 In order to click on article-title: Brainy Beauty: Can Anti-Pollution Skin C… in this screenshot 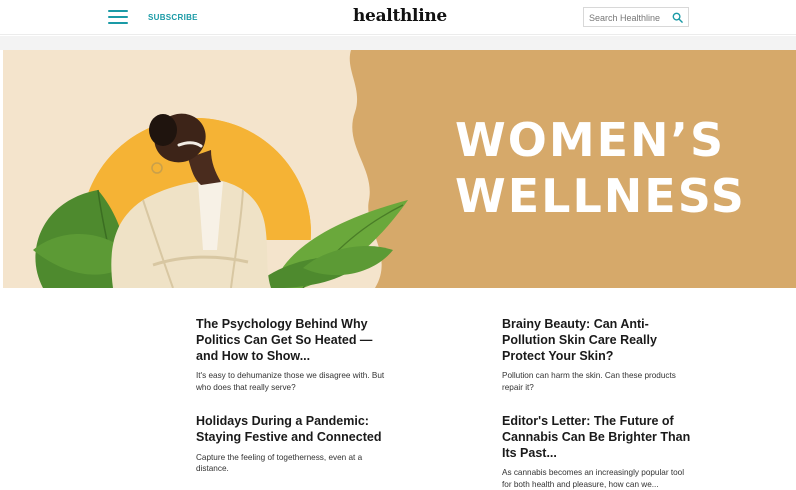, I will do `click(597, 340)`.